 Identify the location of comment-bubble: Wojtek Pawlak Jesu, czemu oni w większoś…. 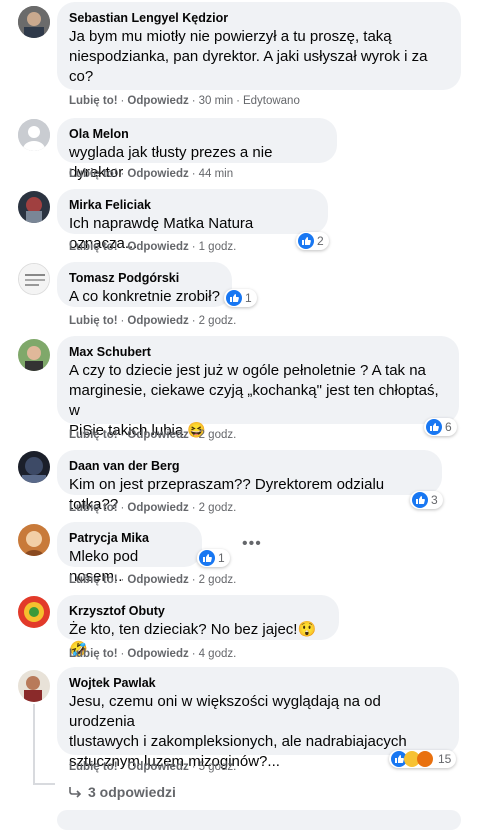
(258, 718).